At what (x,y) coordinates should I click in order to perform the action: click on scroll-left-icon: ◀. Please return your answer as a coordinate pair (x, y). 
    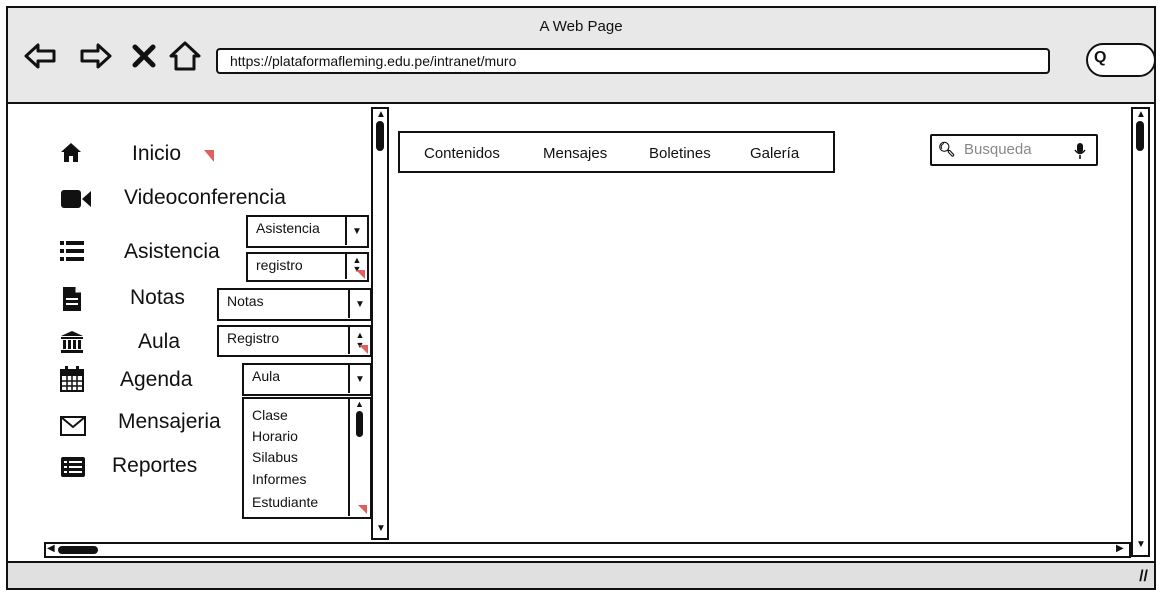
    Looking at the image, I should click on (51, 548).